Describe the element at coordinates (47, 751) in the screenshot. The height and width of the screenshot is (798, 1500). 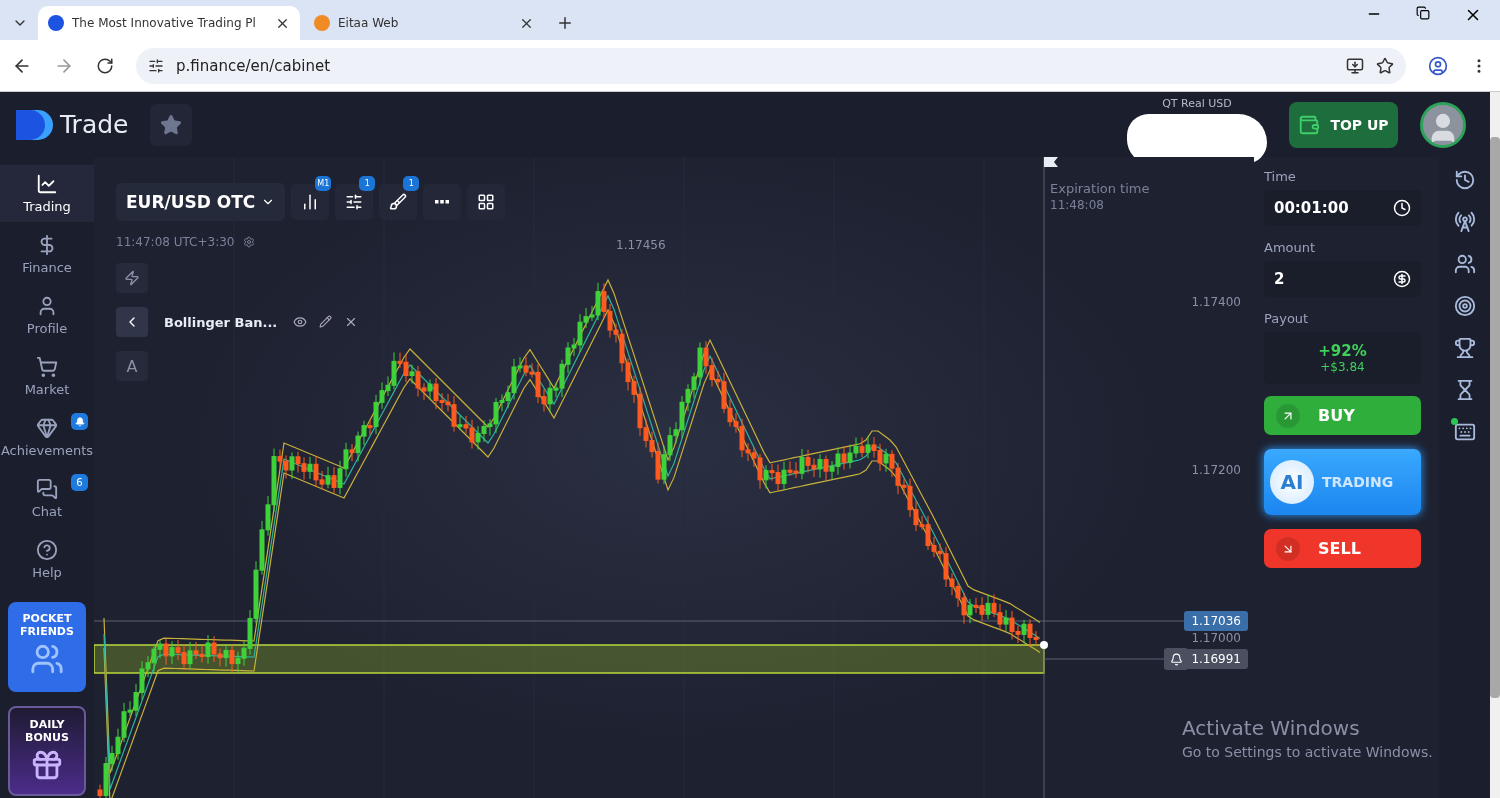
I see `bonus-card: DAILY BONUS` at that location.